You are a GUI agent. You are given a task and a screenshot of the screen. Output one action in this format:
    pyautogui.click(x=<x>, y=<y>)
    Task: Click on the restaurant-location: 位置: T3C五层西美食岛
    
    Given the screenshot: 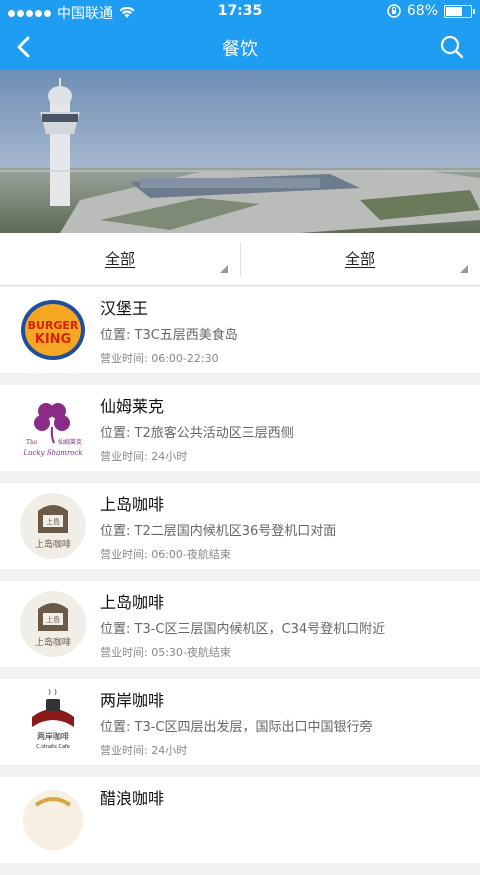 What is the action you would take?
    pyautogui.click(x=169, y=335)
    